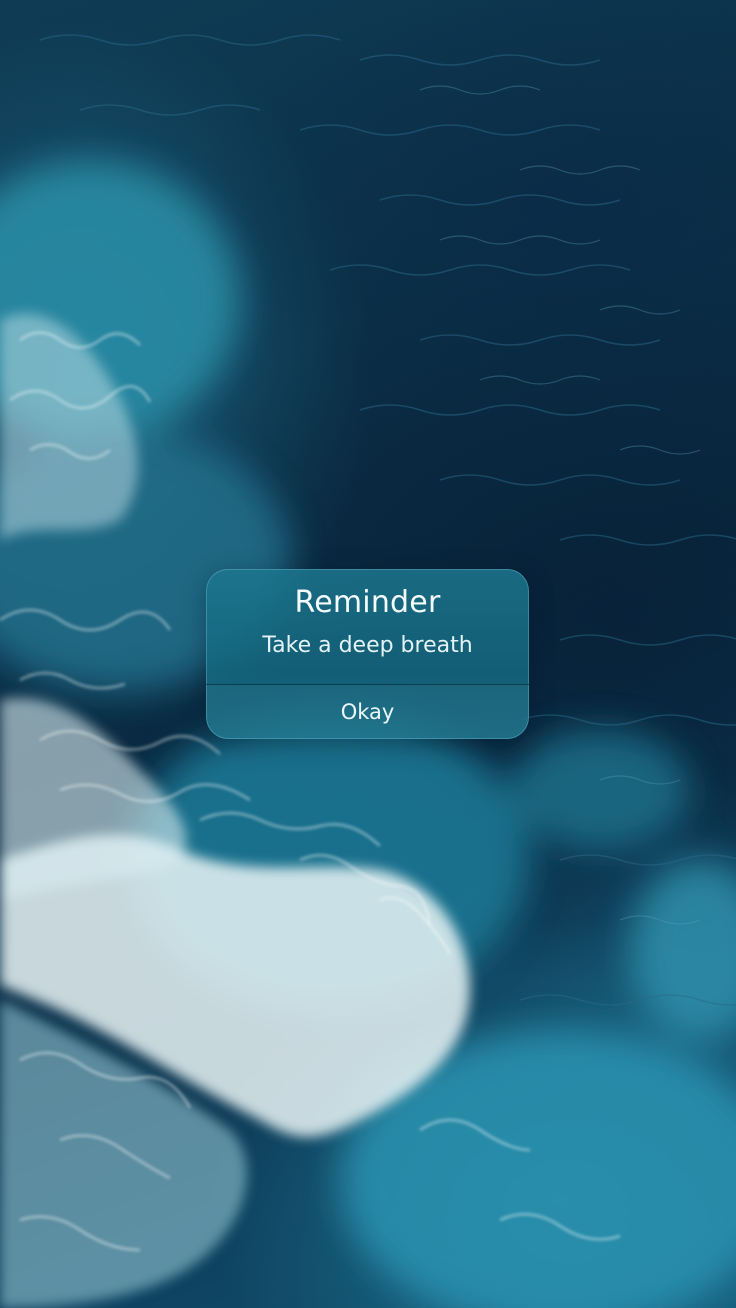  I want to click on reminder-alert-dialog: Reminder Take a deep breath Okay, so click(367, 654).